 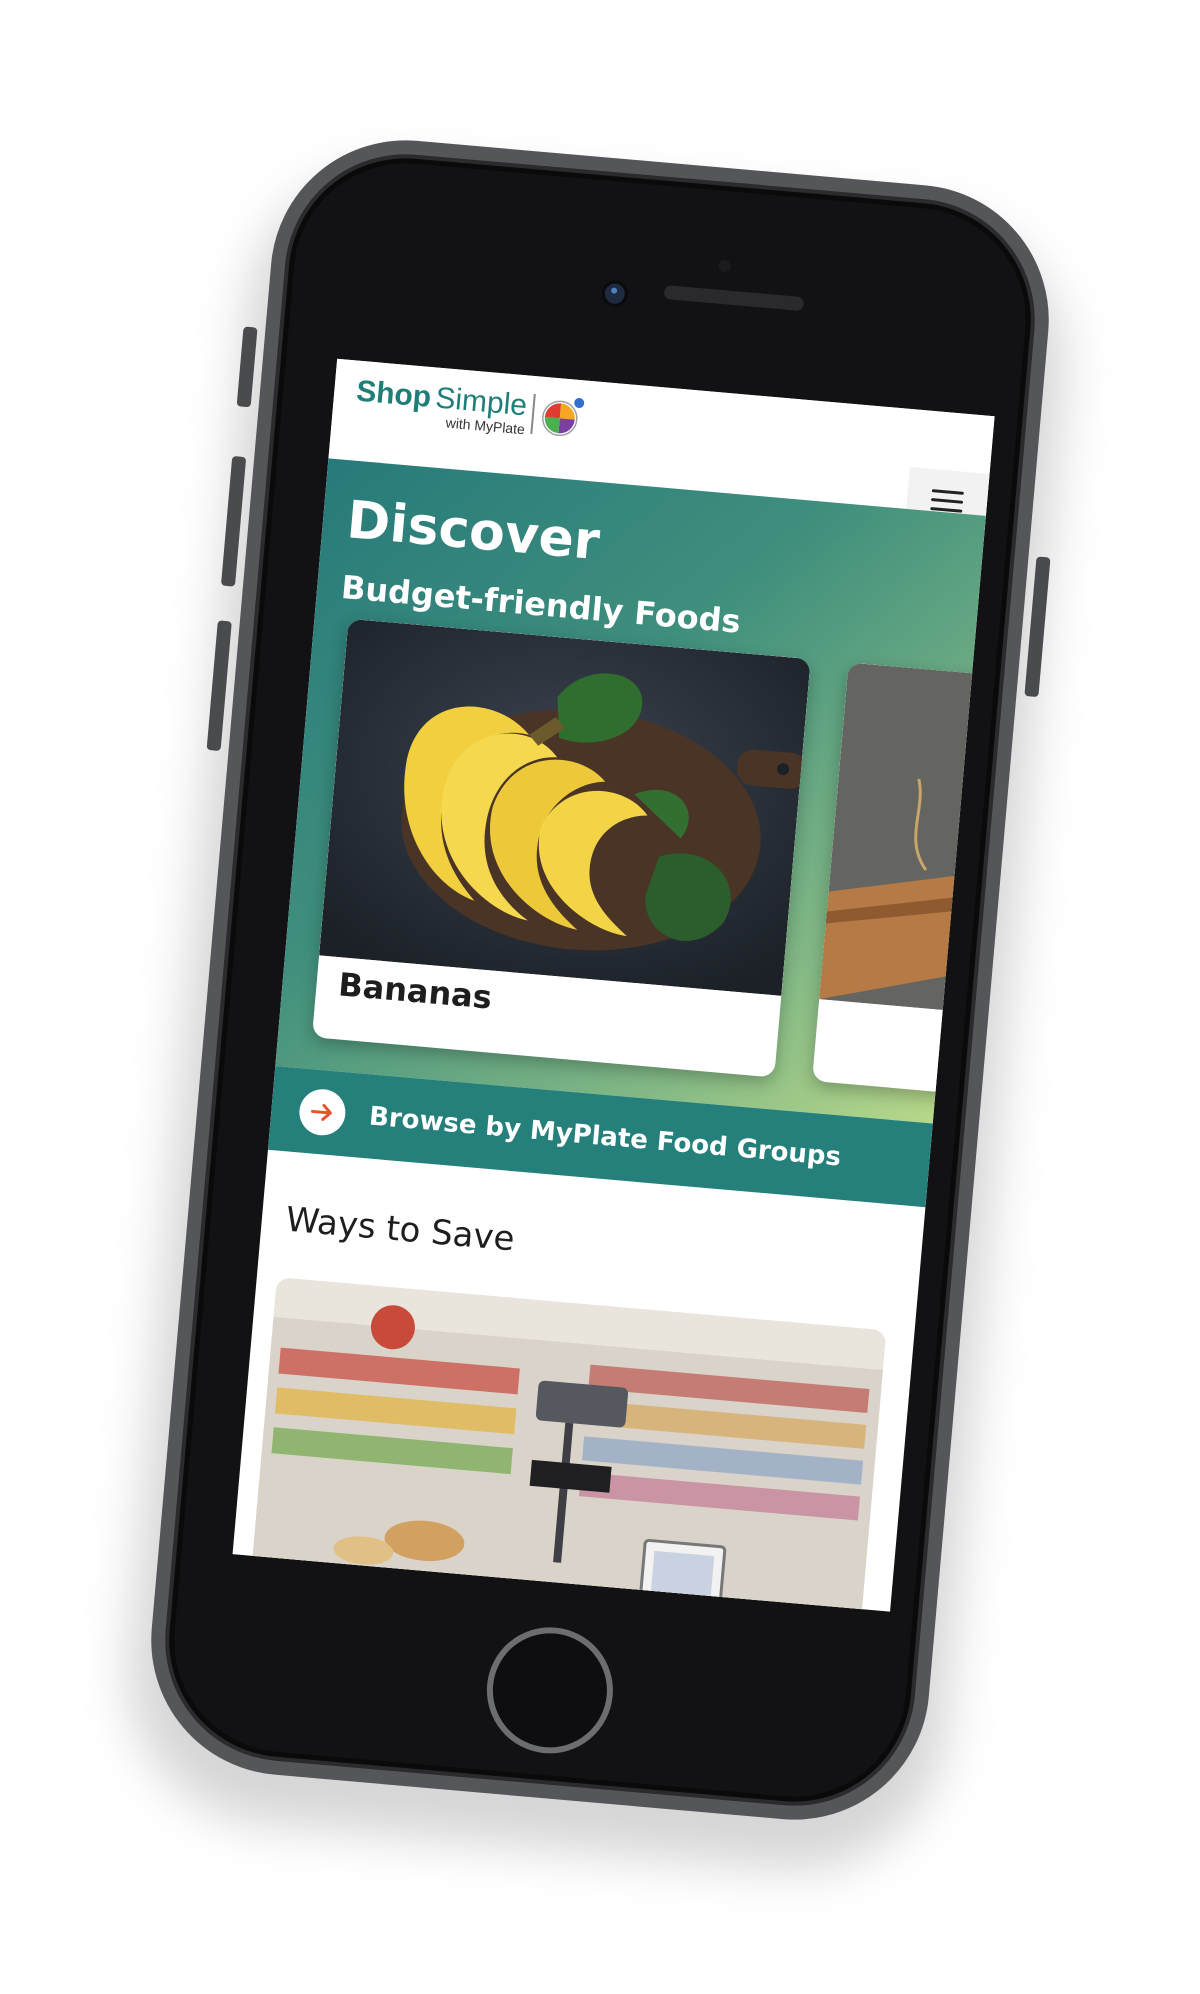 I want to click on bananas-image, so click(x=565, y=807).